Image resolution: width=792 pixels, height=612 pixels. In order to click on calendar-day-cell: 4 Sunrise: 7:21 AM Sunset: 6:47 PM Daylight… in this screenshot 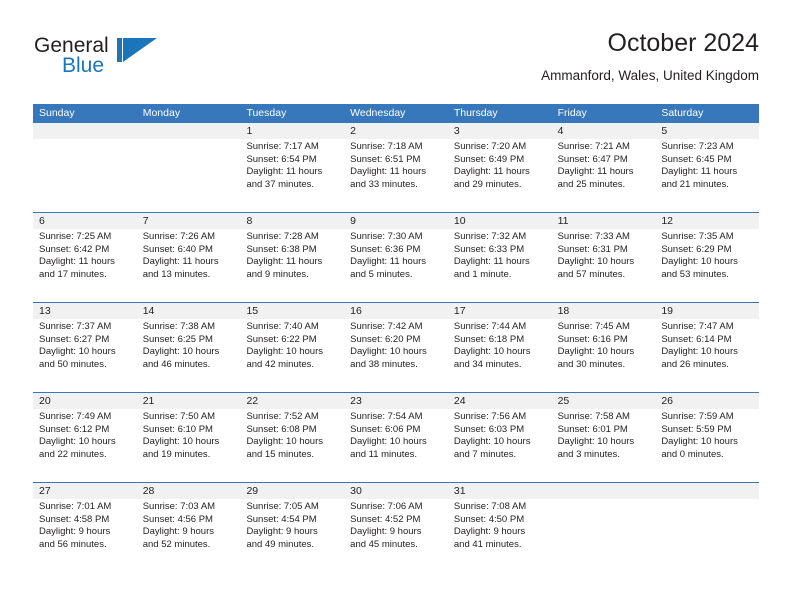, I will do `click(604, 167)`.